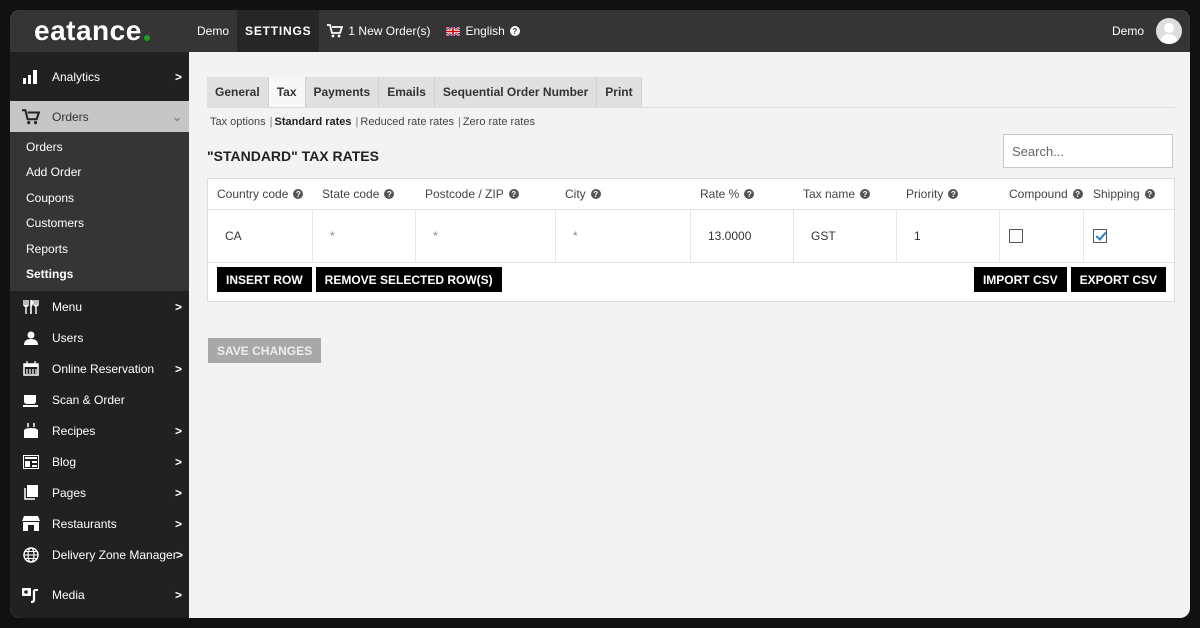 The width and height of the screenshot is (1200, 628). Describe the element at coordinates (99, 594) in the screenshot. I see `sidebar-item-media: Media >` at that location.